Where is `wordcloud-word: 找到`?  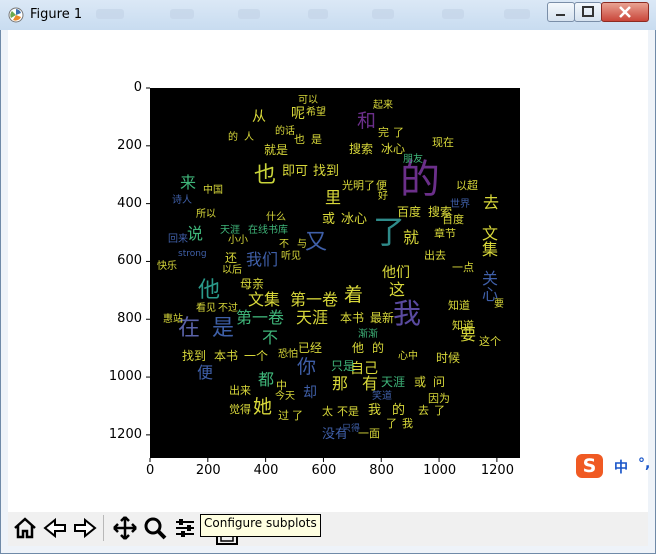 wordcloud-word: 找到 is located at coordinates (194, 356).